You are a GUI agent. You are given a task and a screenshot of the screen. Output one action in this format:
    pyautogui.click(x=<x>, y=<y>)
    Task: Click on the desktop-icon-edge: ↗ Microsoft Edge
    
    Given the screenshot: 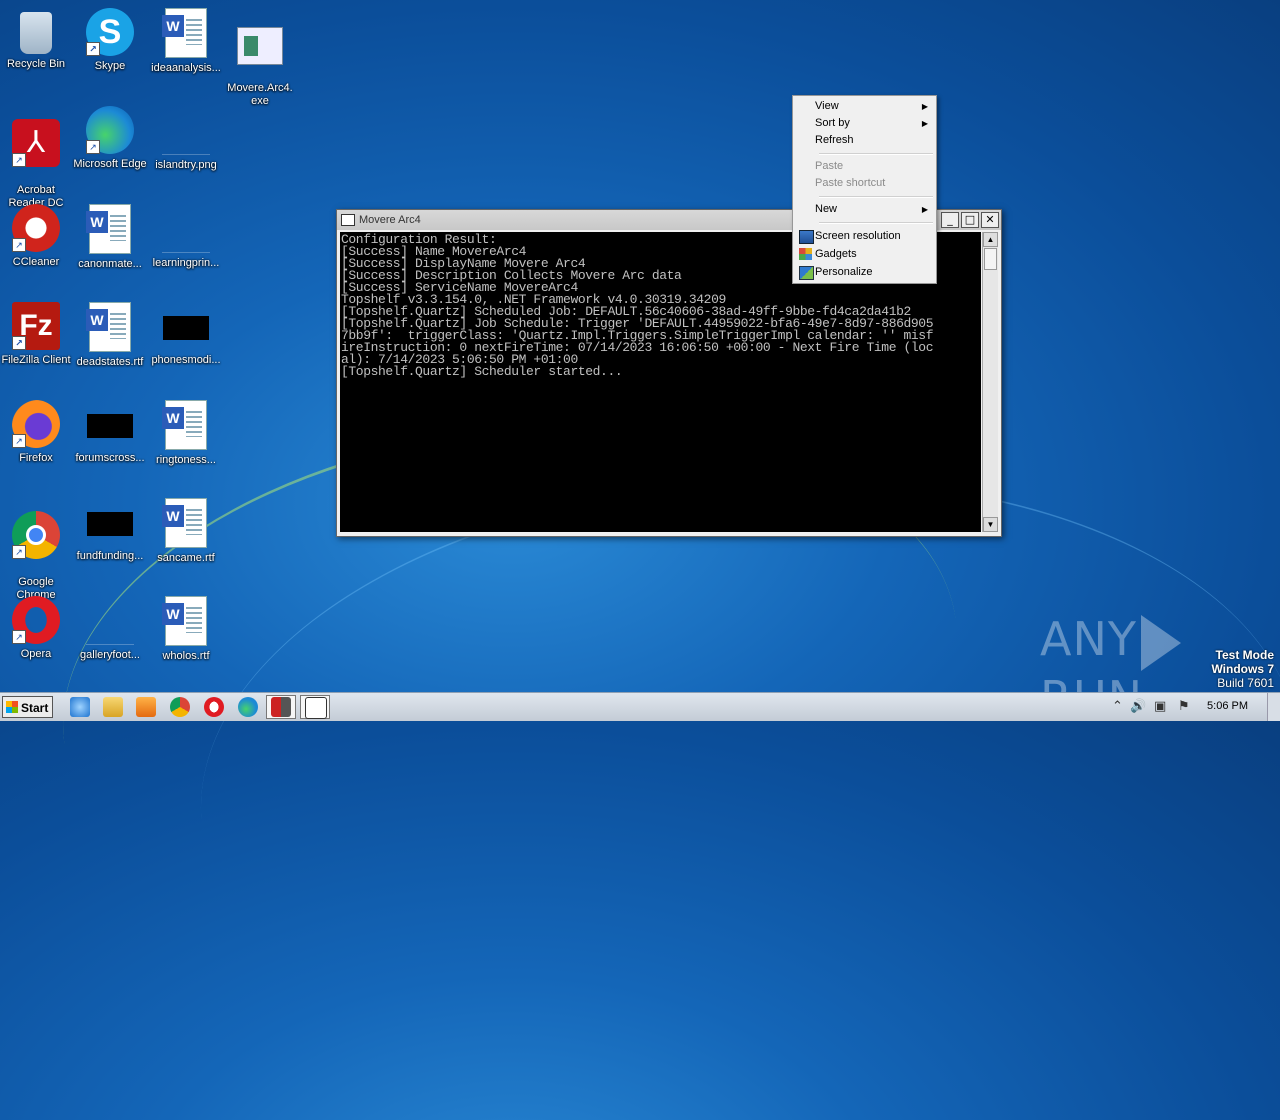 What is the action you would take?
    pyautogui.click(x=110, y=138)
    